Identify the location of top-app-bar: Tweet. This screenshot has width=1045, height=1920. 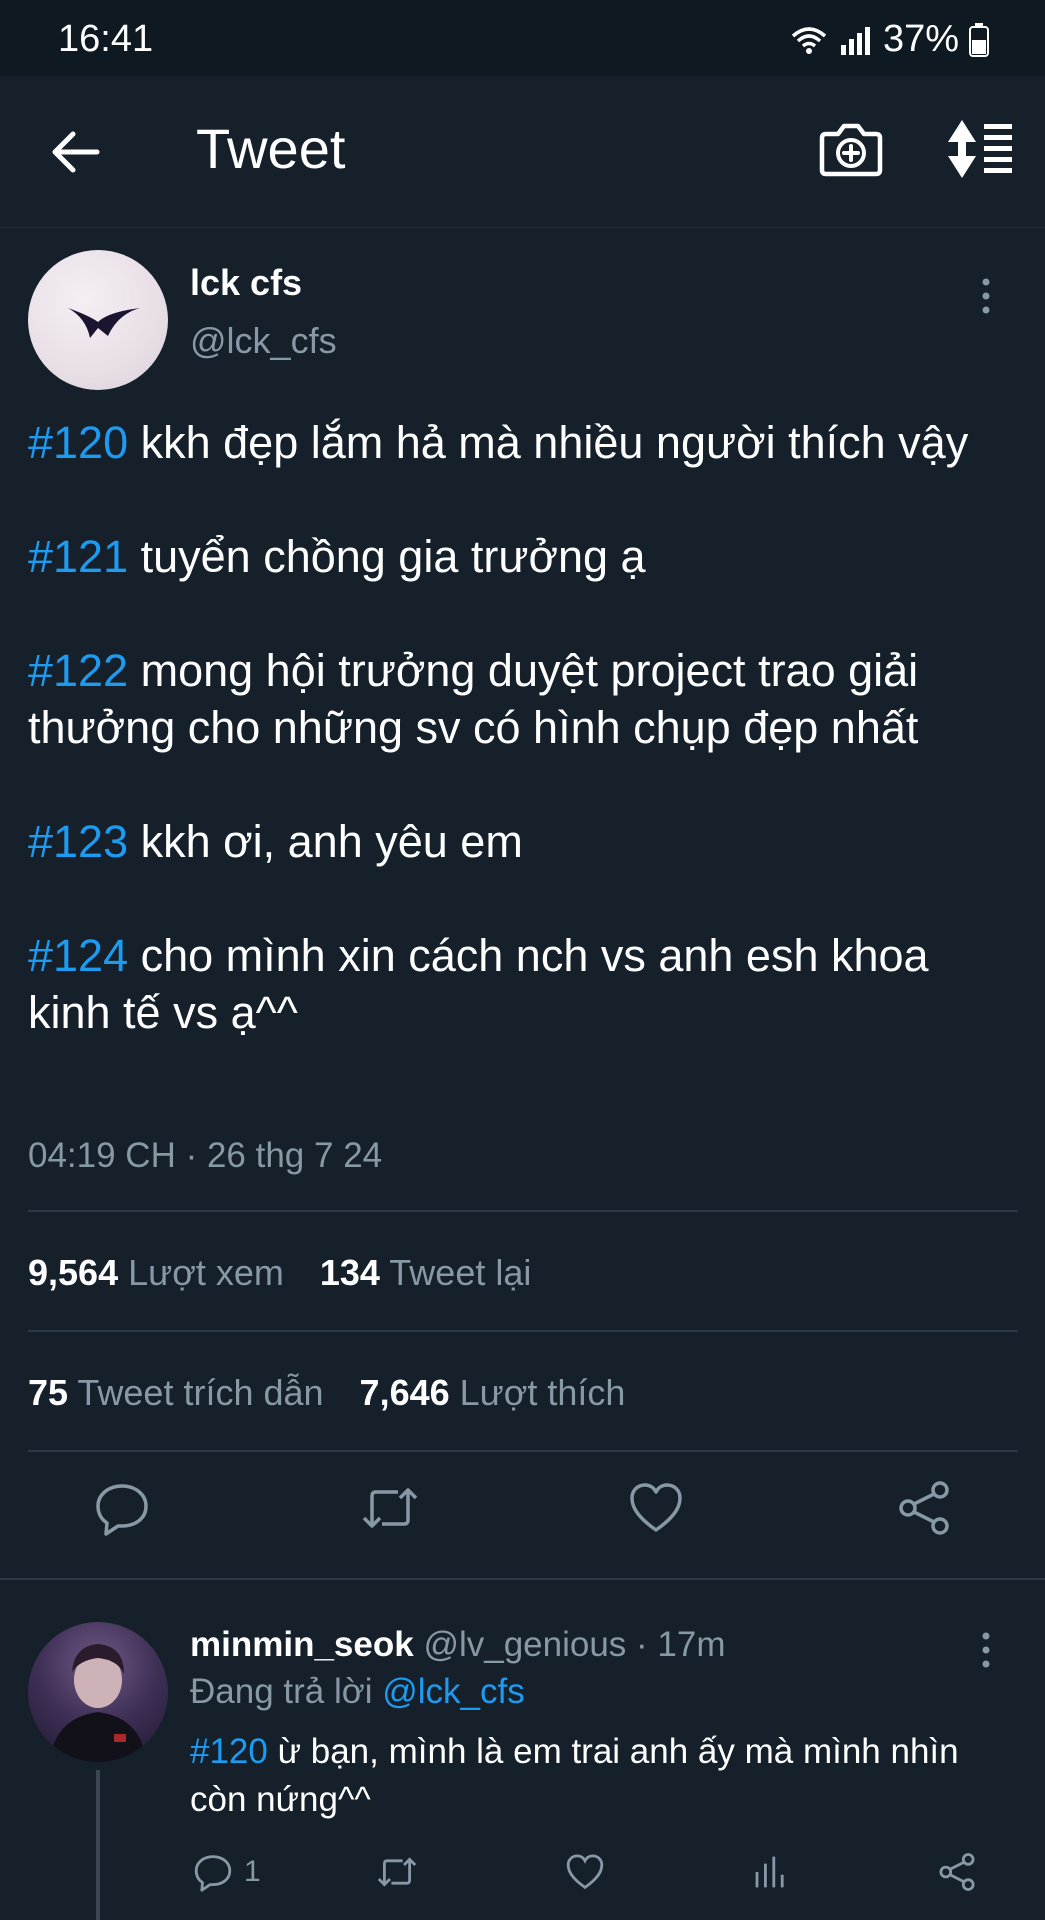
(522, 152).